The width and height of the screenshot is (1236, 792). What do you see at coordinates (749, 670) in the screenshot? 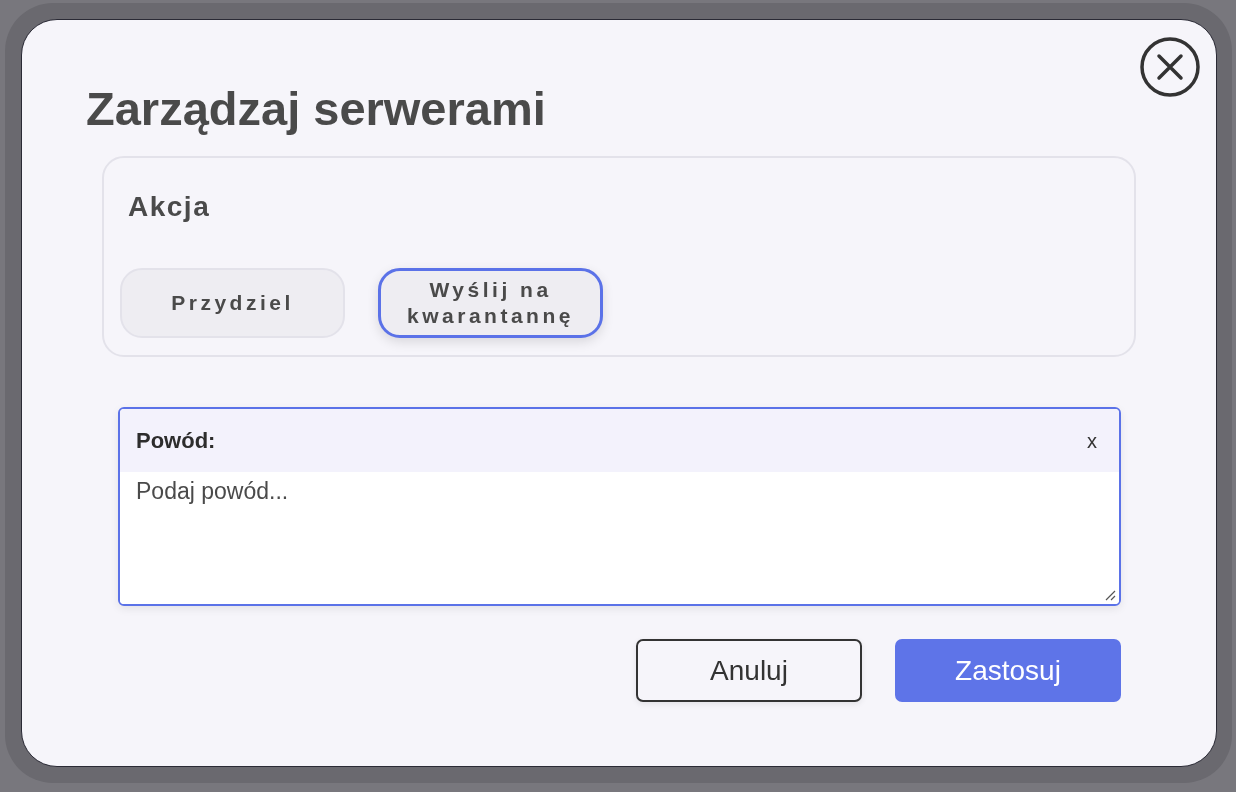
I see `cancel-button: Anuluj` at bounding box center [749, 670].